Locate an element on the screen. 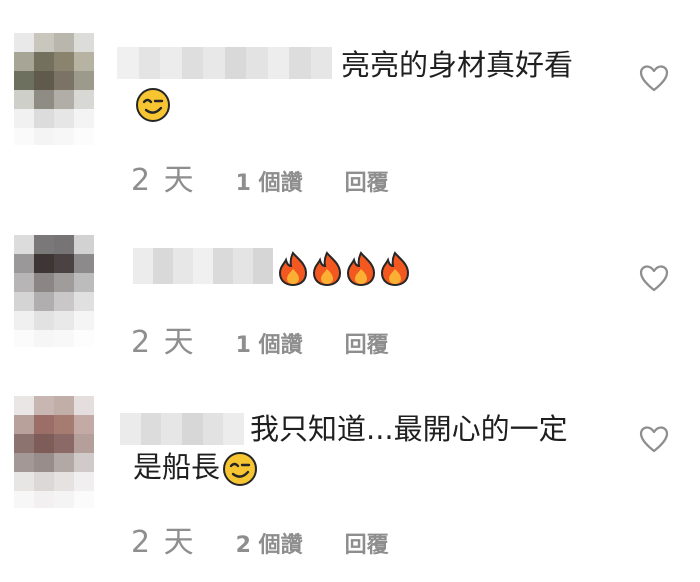 This screenshot has height=582, width=700. comment-emoji-line is located at coordinates (152, 103).